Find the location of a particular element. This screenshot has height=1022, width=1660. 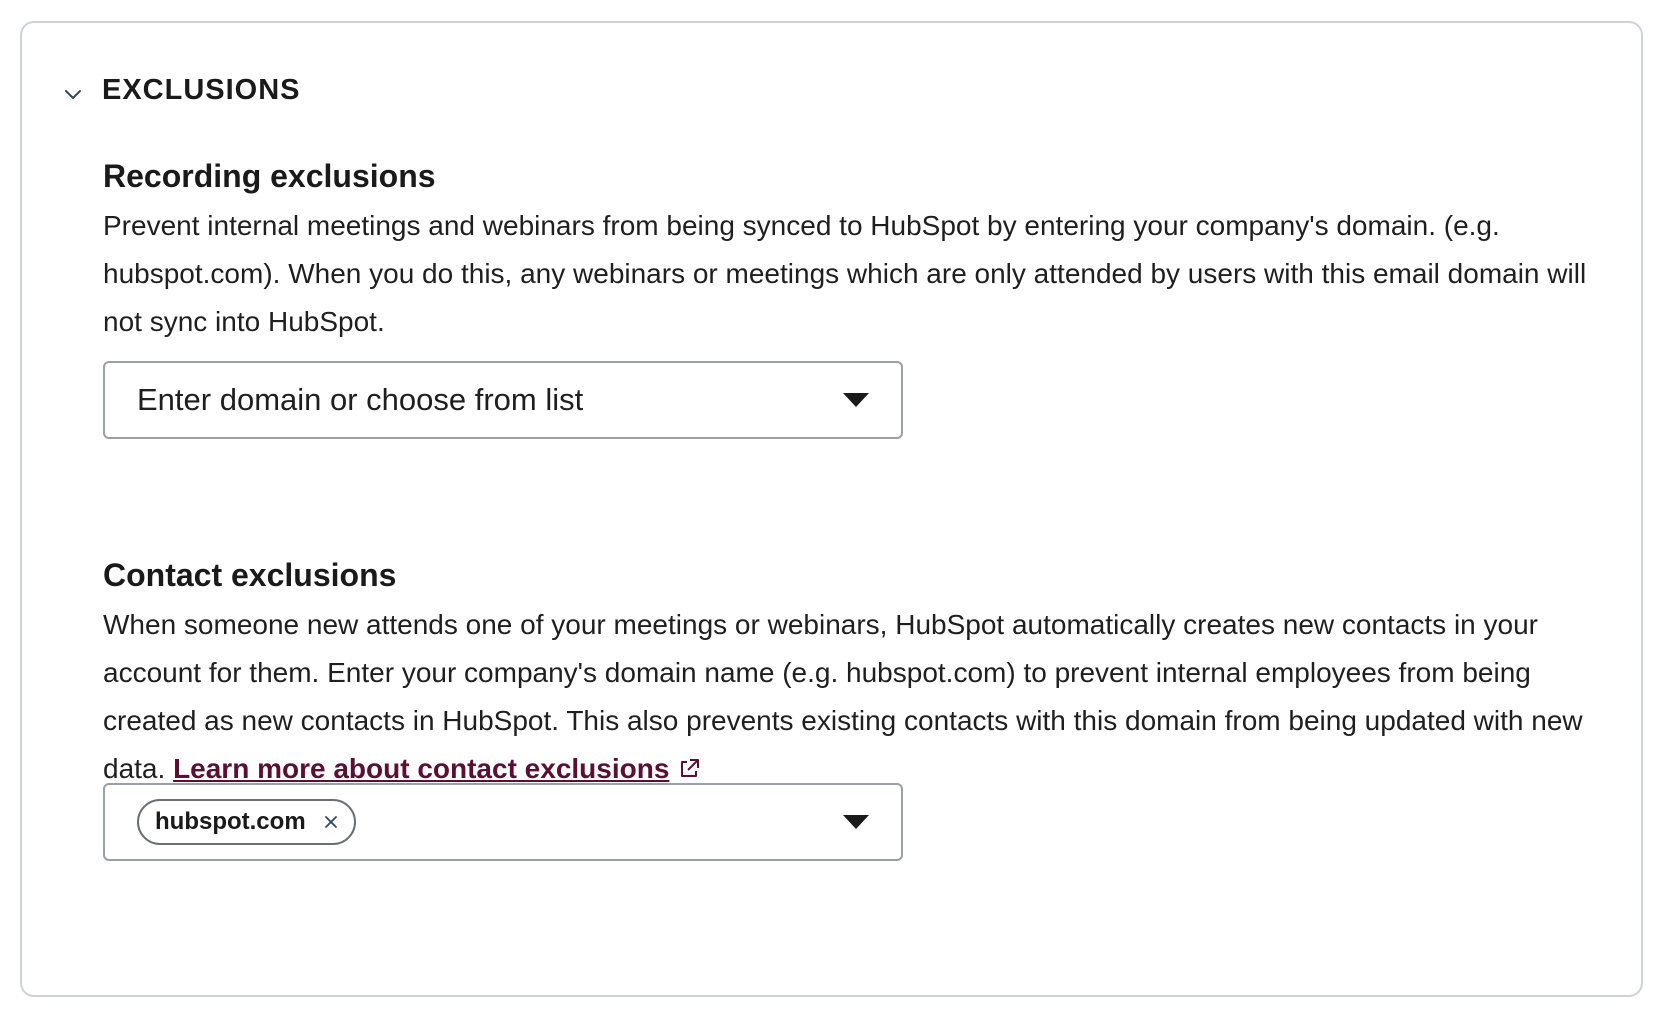

contact-domain-select: hubspot.com is located at coordinates (503, 822).